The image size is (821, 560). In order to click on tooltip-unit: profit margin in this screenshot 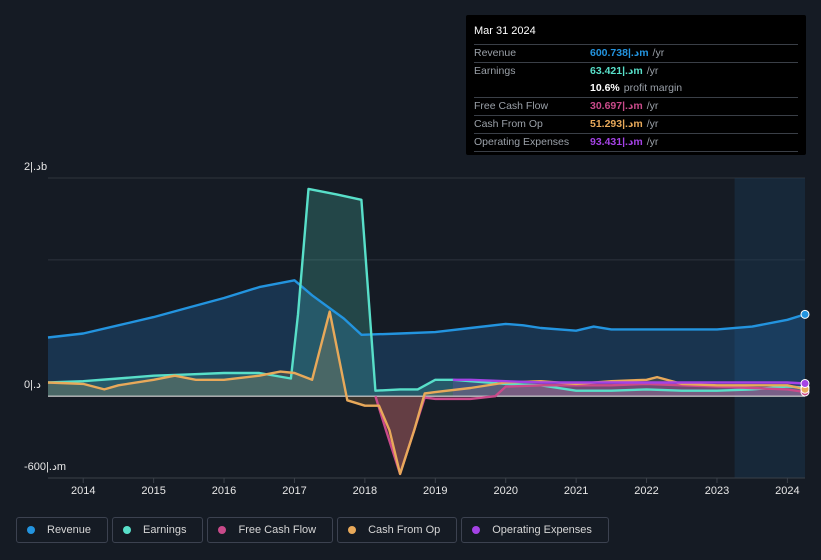, I will do `click(653, 88)`.